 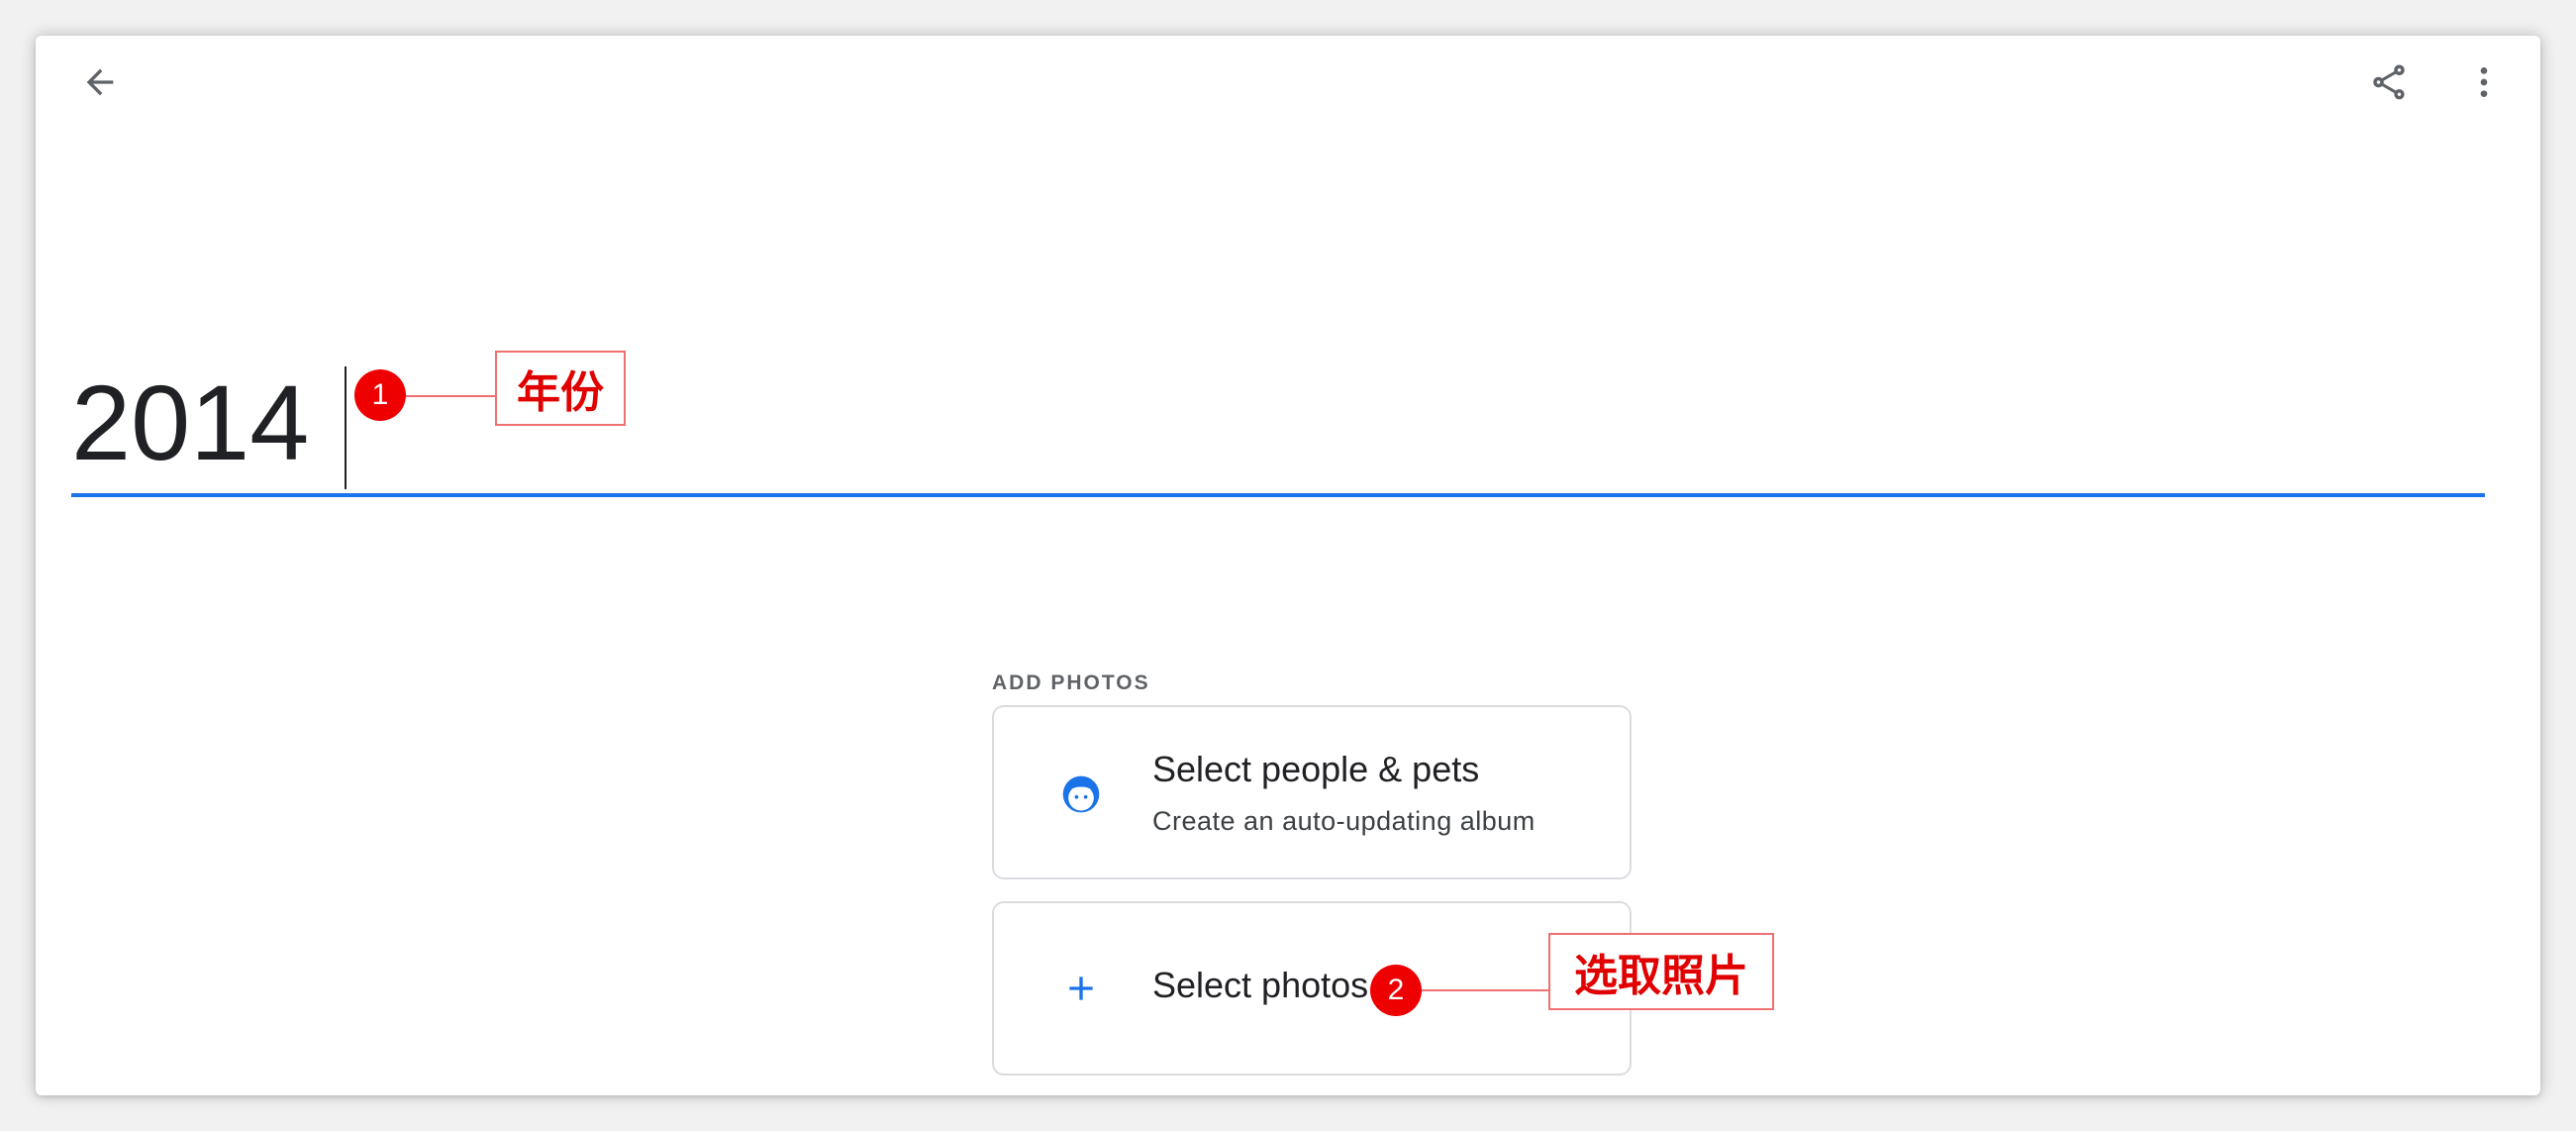 What do you see at coordinates (1081, 988) in the screenshot?
I see `plus-icon` at bounding box center [1081, 988].